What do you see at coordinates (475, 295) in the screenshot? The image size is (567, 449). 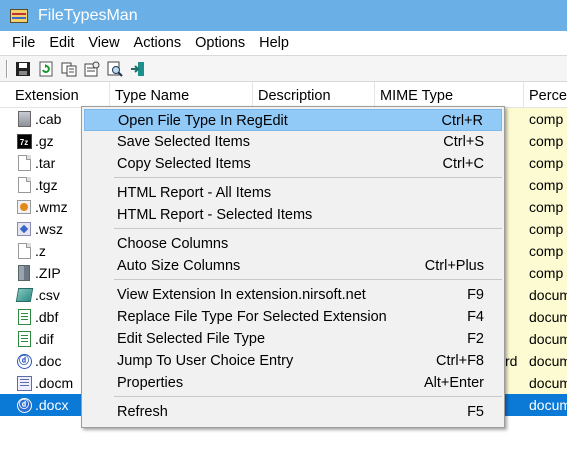 I see `menu-item-shortcut: F9` at bounding box center [475, 295].